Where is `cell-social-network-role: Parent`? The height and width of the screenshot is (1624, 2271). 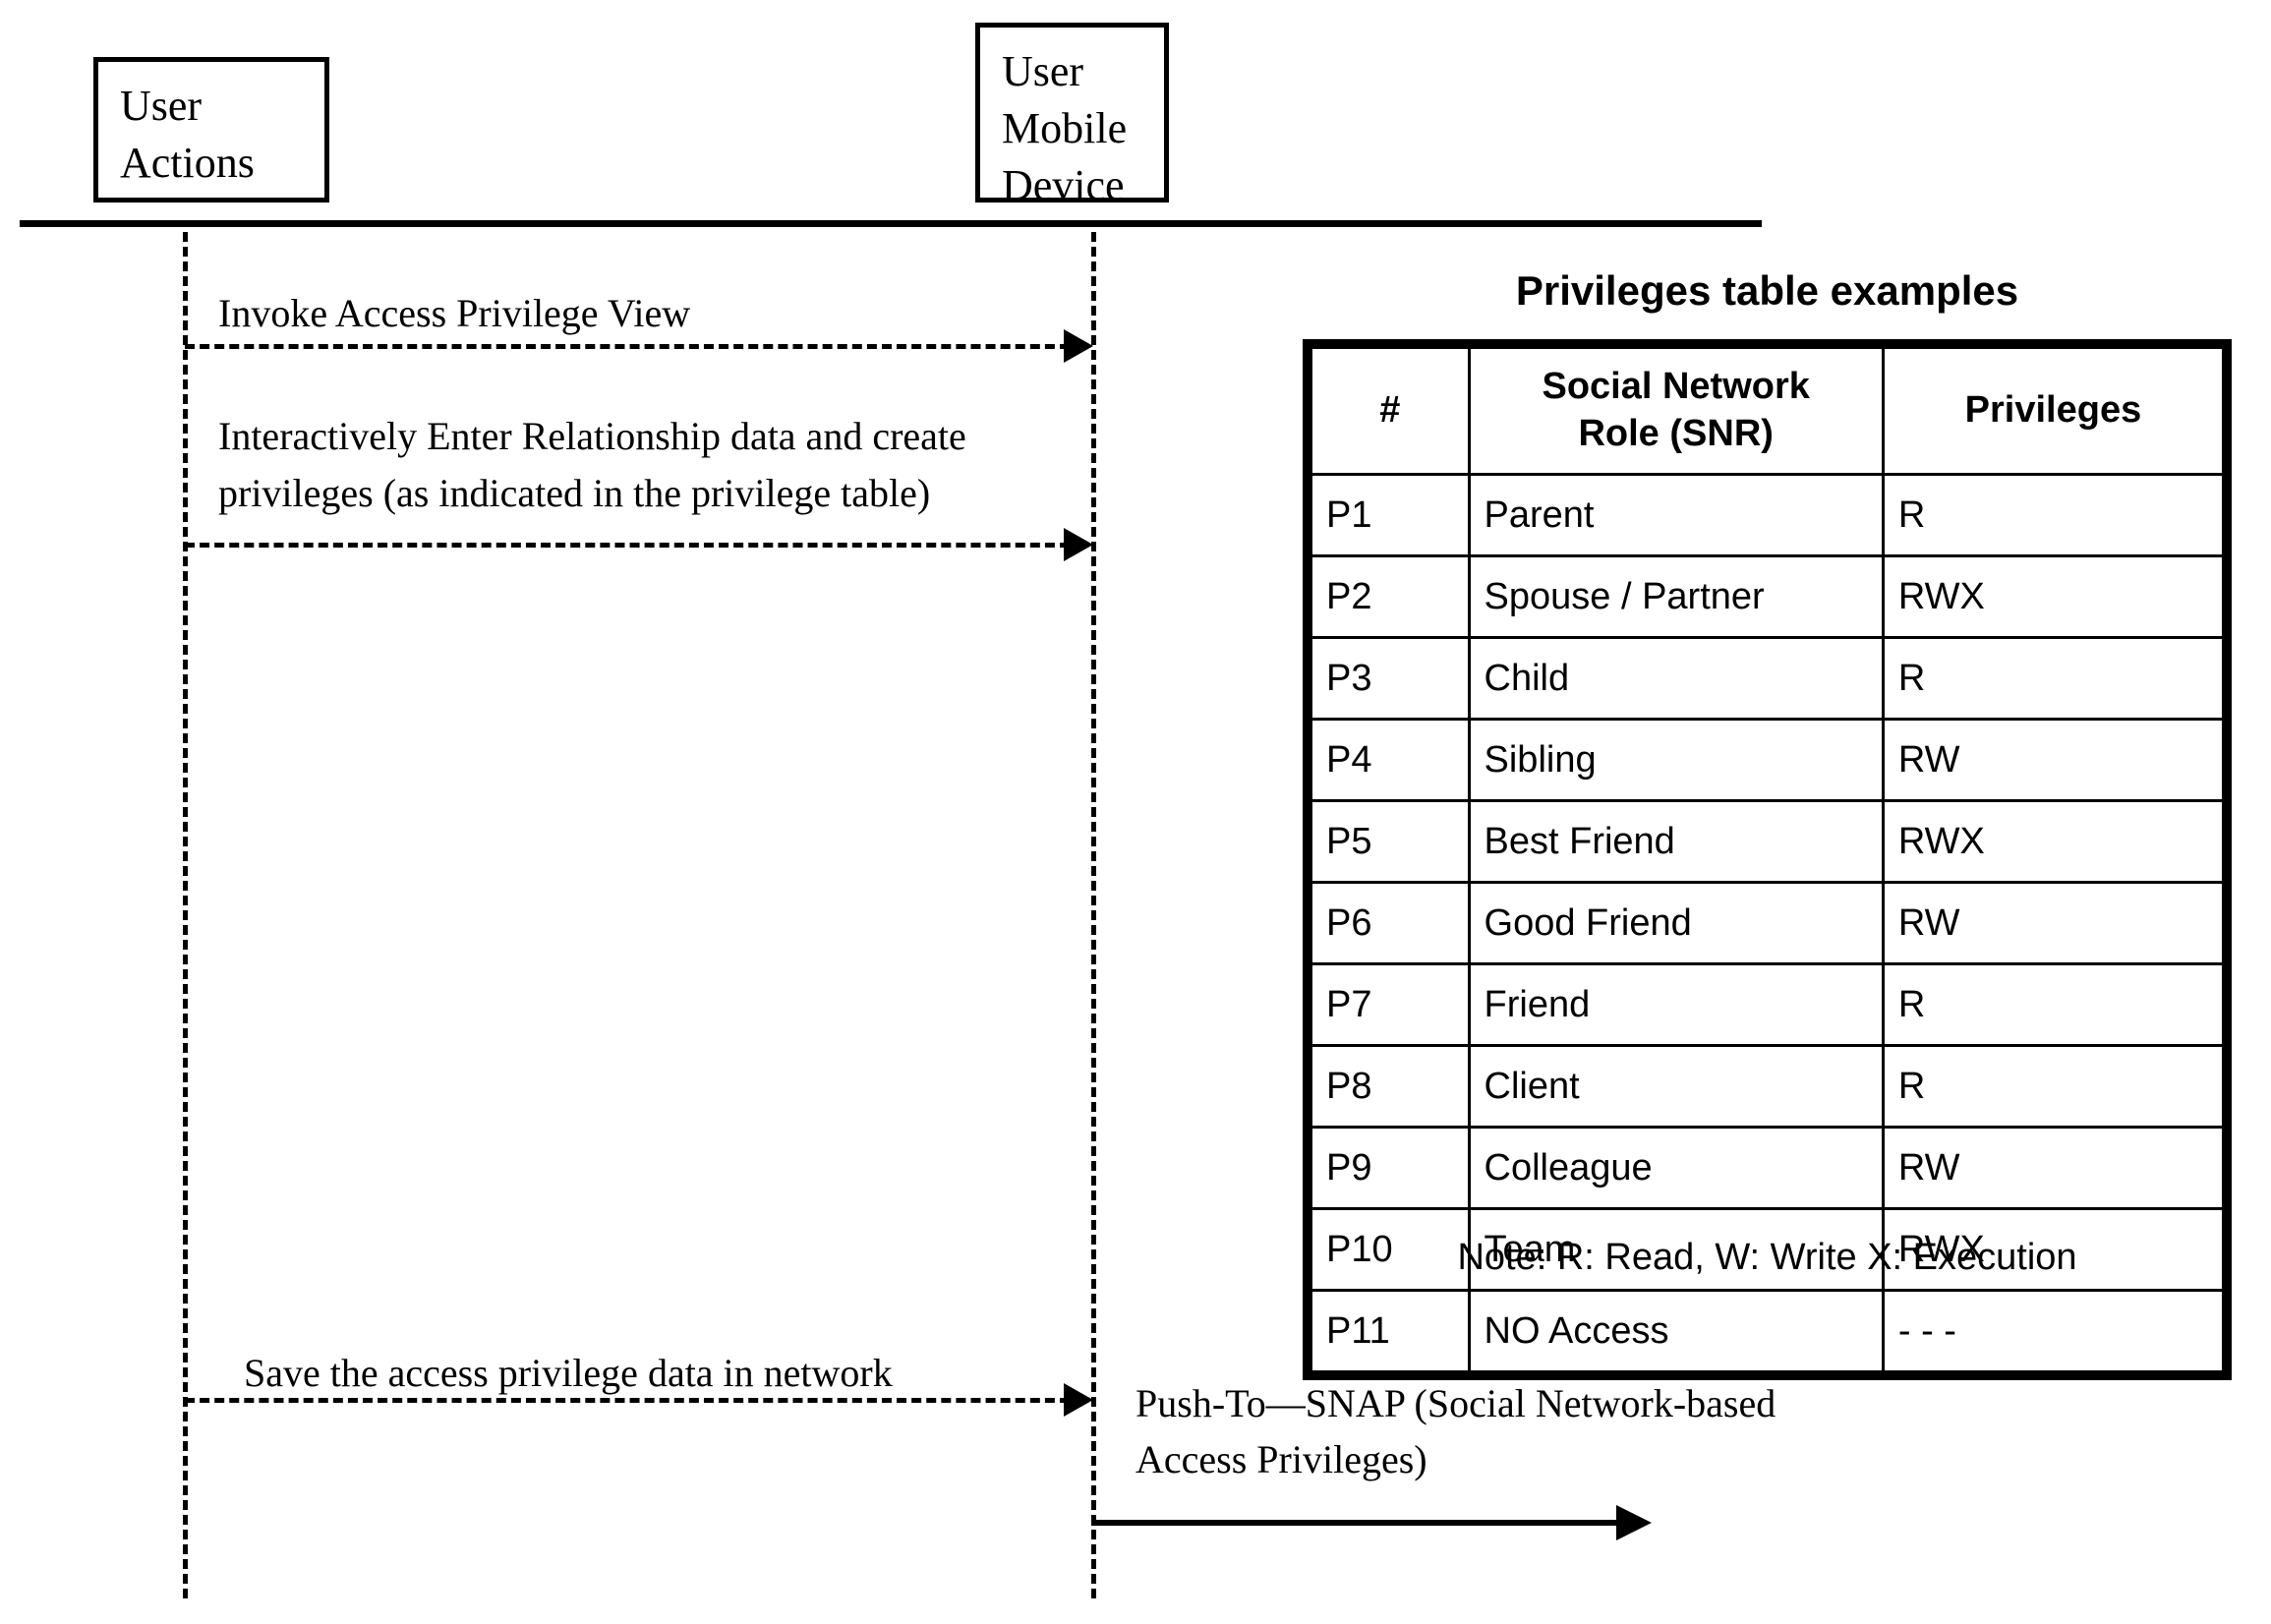
cell-social-network-role: Parent is located at coordinates (1676, 515).